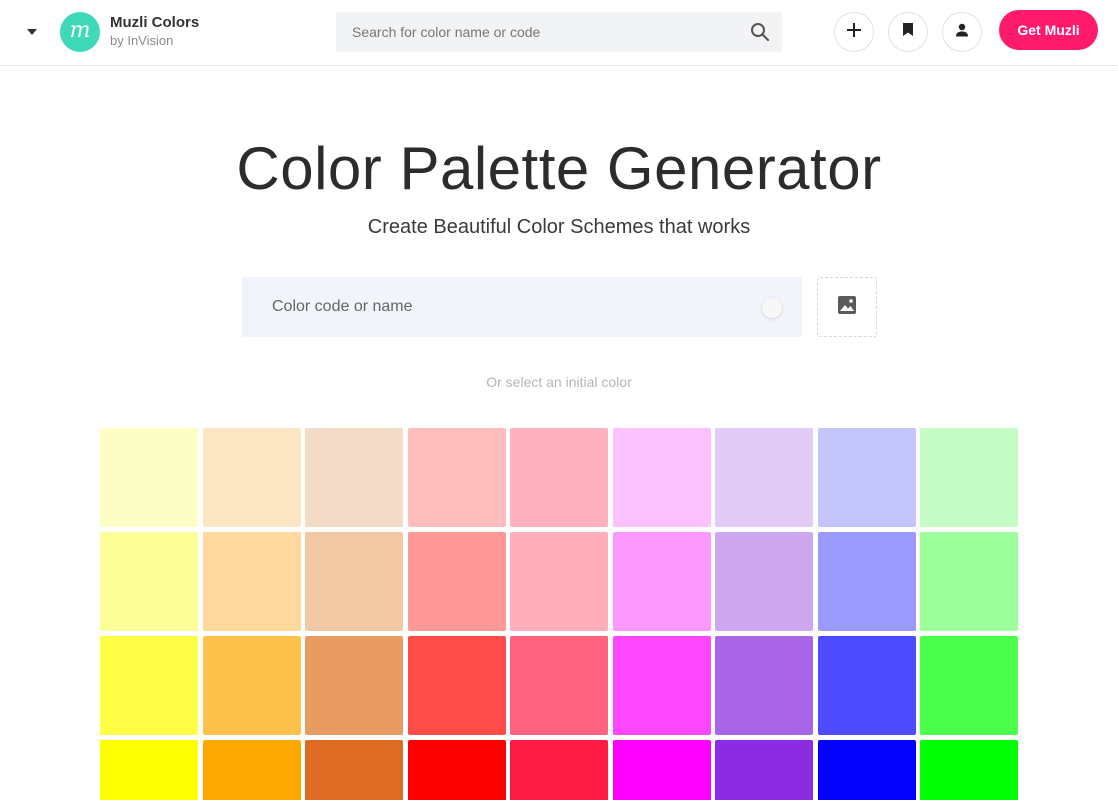 This screenshot has width=1118, height=800. I want to click on top-header: m Muzli Colors by InVision Get Muzli, so click(559, 33).